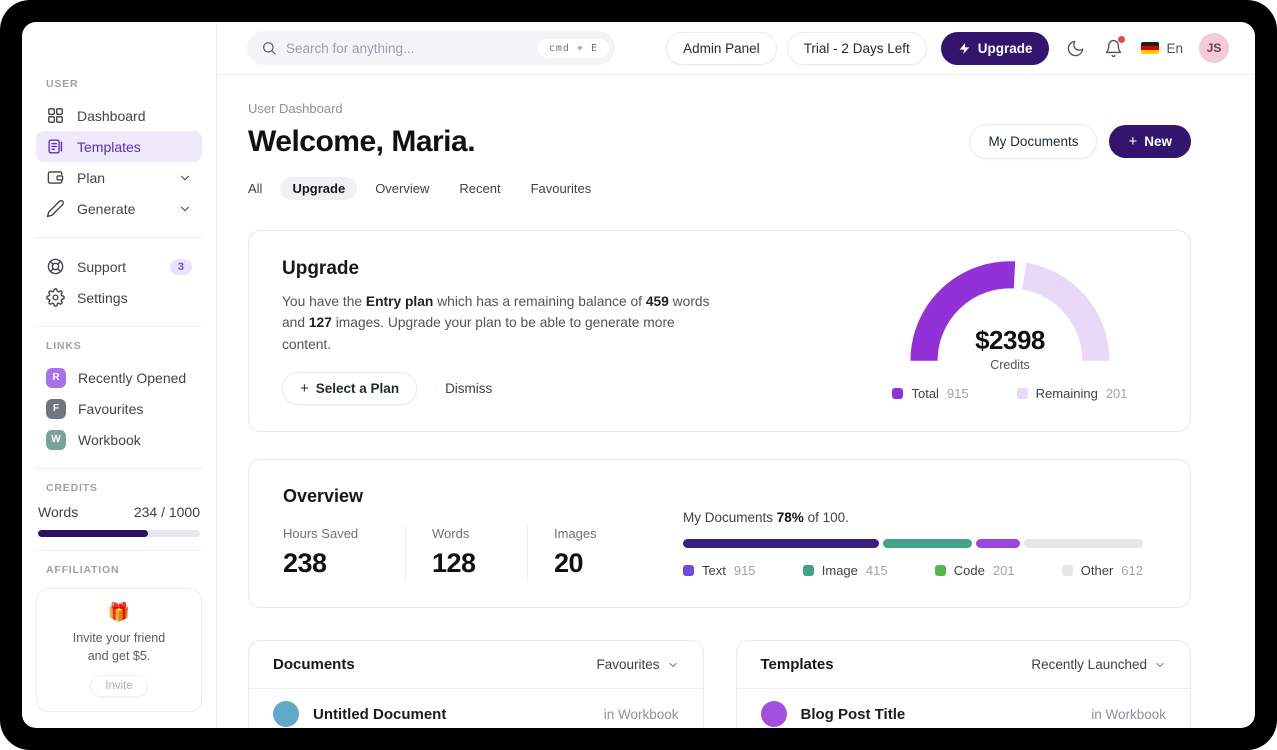 The width and height of the screenshot is (1277, 750). I want to click on legend-item-remaining: Remaining 201, so click(1072, 393).